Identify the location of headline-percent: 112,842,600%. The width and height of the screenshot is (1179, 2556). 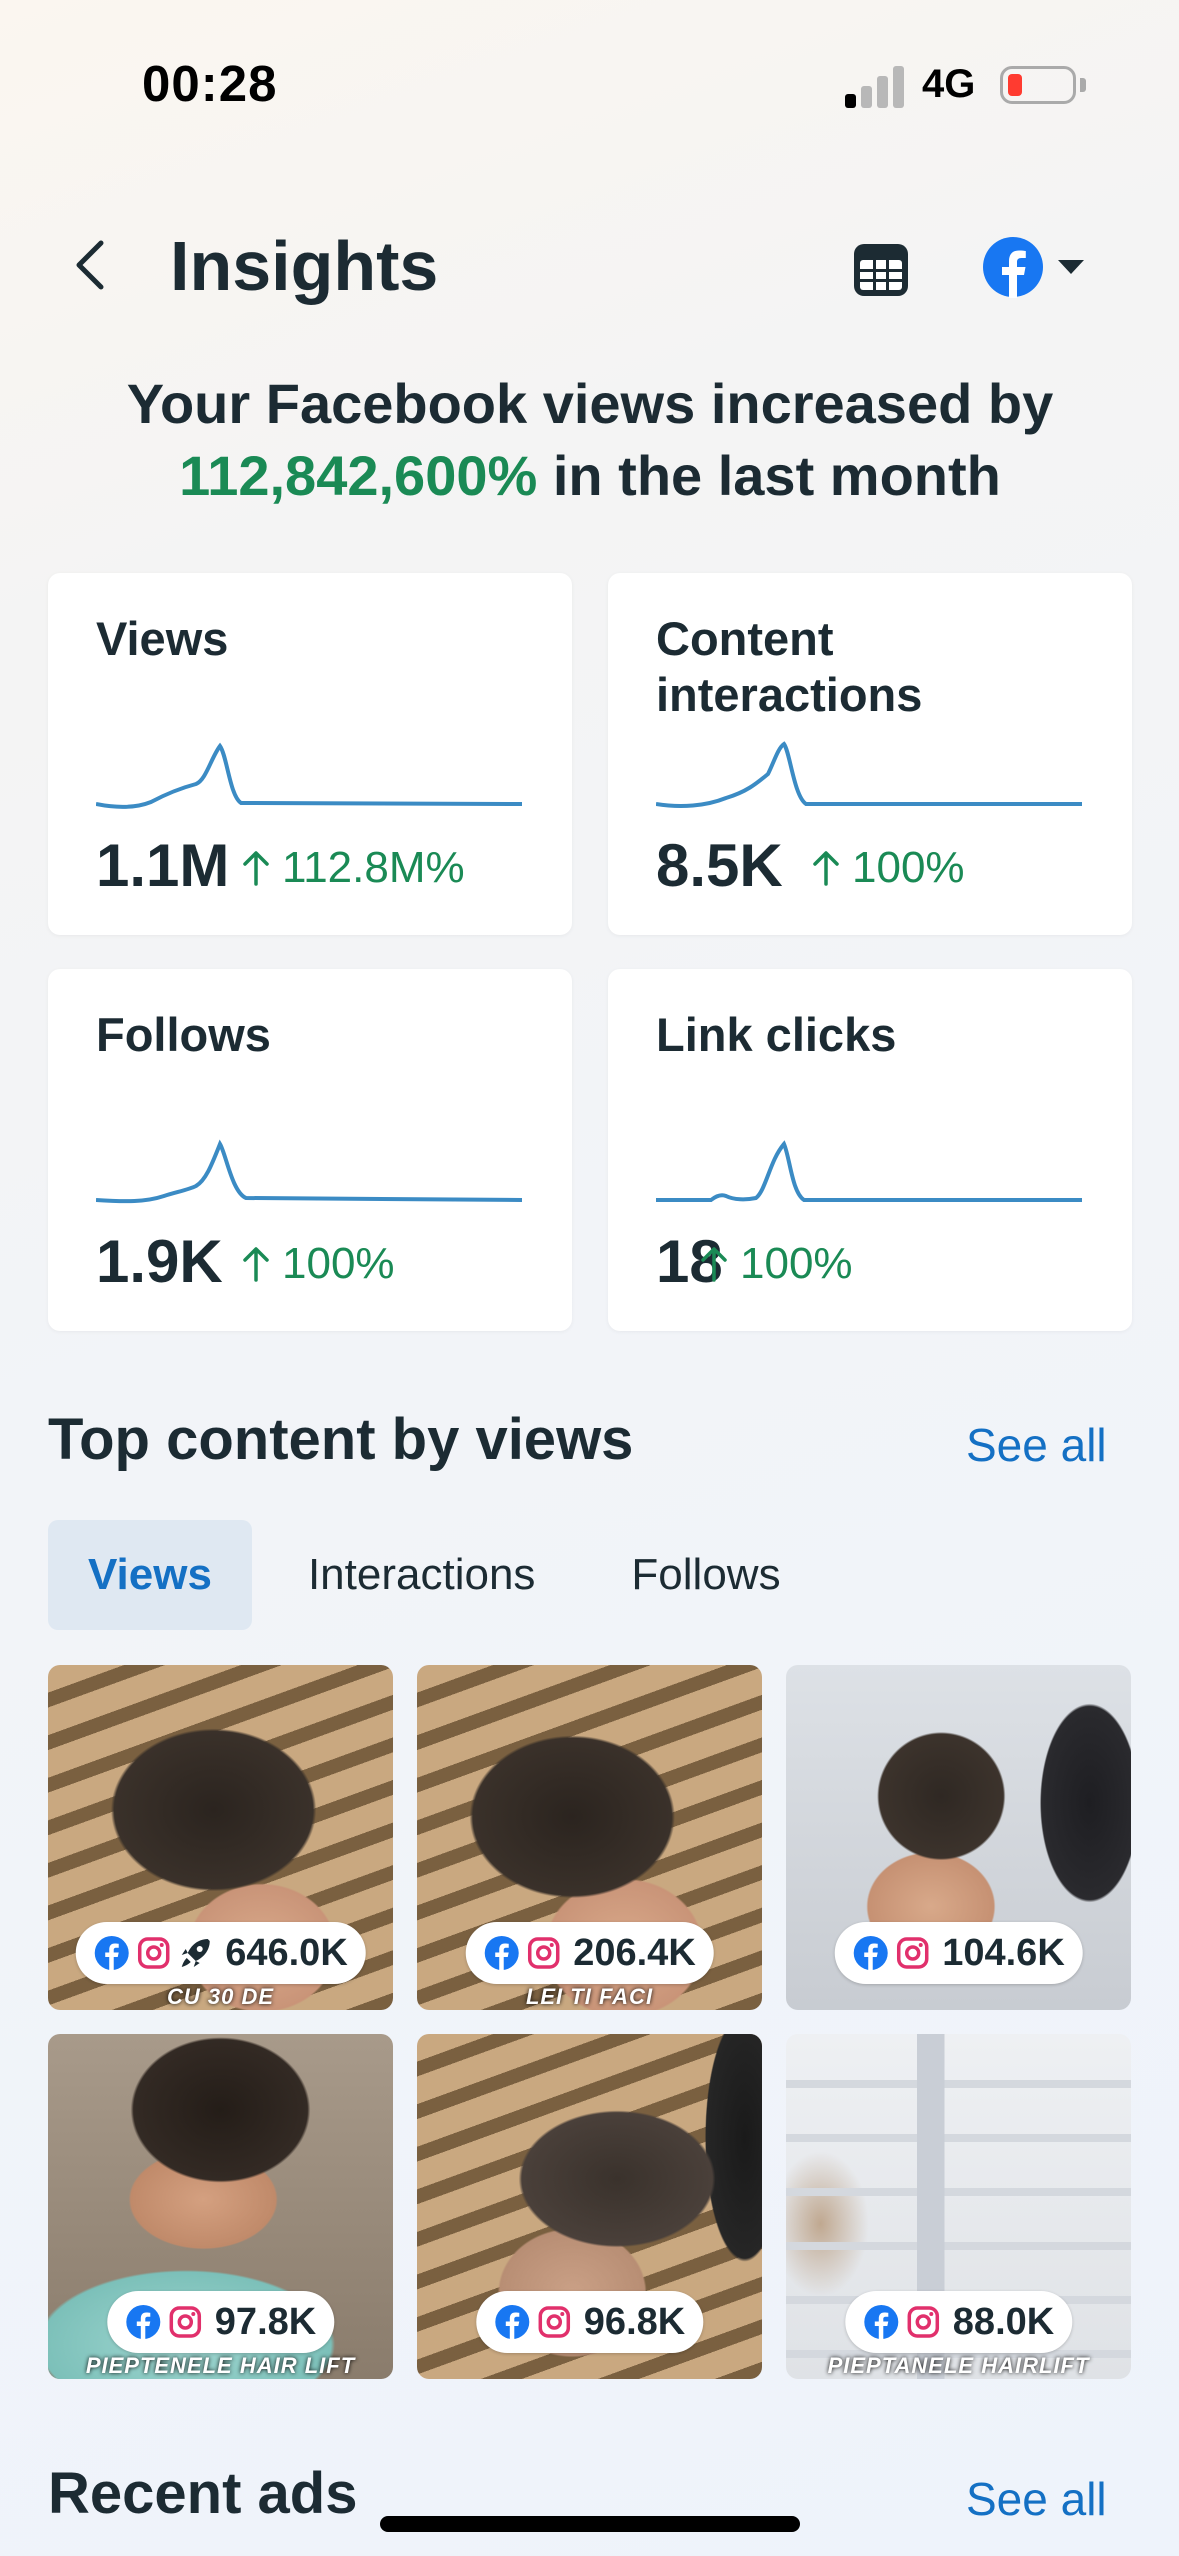
(358, 475).